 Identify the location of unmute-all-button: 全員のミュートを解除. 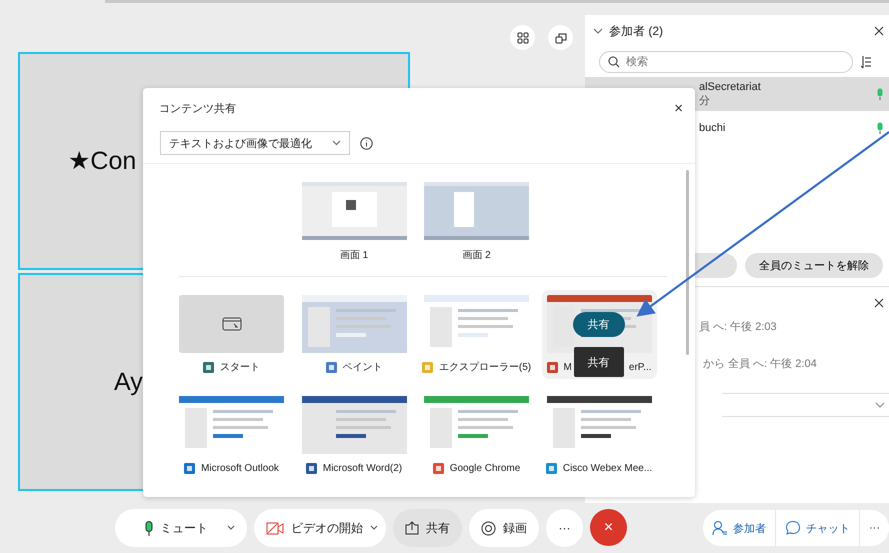
(814, 265).